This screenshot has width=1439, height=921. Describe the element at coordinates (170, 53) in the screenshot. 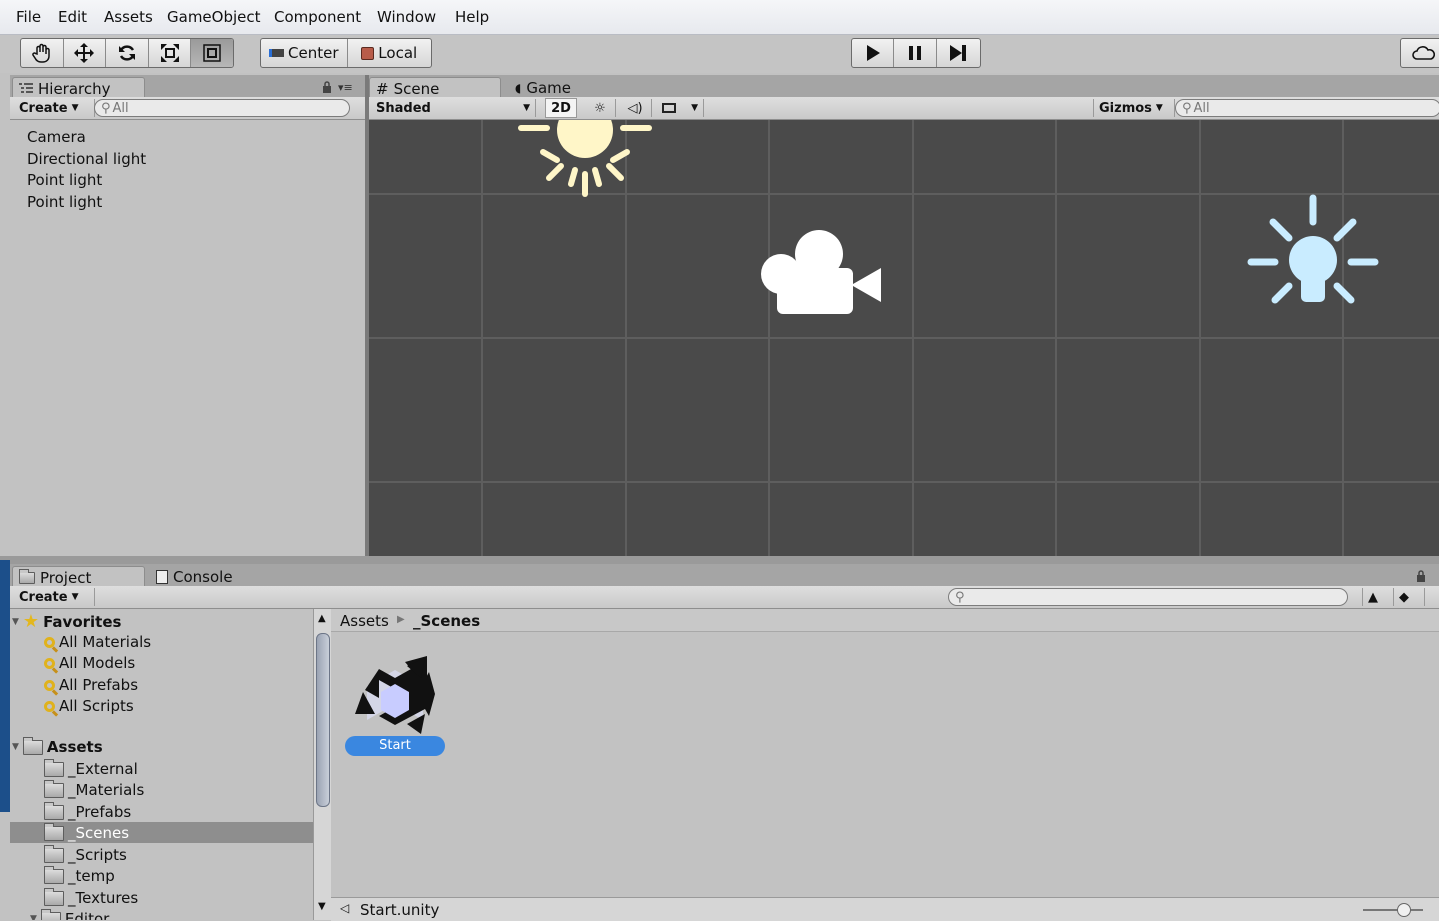

I see `scale-tool-button` at that location.